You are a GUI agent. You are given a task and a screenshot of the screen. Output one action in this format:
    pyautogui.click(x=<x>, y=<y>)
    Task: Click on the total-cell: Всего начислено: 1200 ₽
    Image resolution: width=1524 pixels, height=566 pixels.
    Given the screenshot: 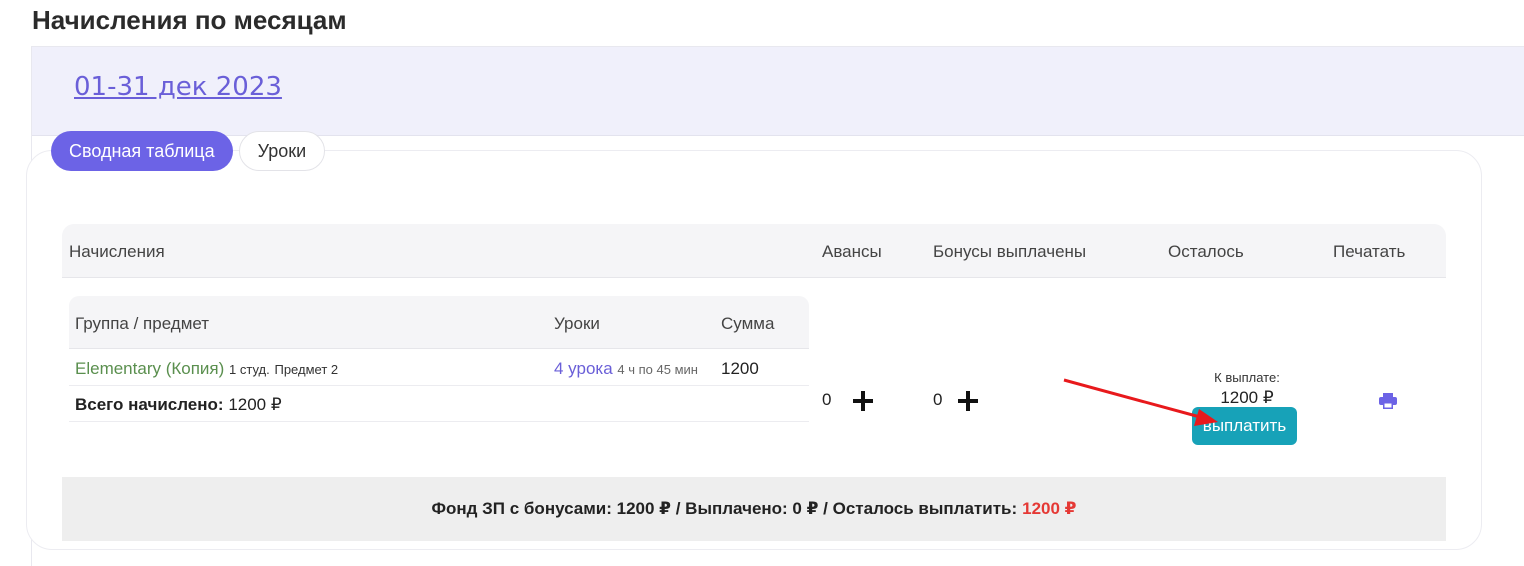 What is the action you would take?
    pyautogui.click(x=178, y=405)
    